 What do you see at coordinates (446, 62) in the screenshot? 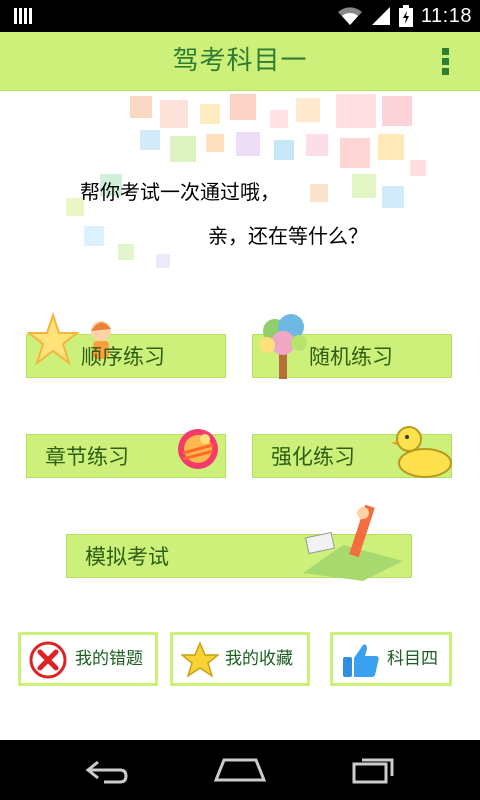
I see `overflow-menu-icon` at bounding box center [446, 62].